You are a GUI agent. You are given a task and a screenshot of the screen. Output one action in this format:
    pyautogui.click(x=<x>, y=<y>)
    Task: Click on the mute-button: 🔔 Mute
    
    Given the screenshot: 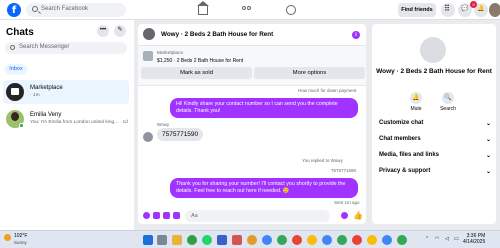 What is the action you would take?
    pyautogui.click(x=416, y=102)
    